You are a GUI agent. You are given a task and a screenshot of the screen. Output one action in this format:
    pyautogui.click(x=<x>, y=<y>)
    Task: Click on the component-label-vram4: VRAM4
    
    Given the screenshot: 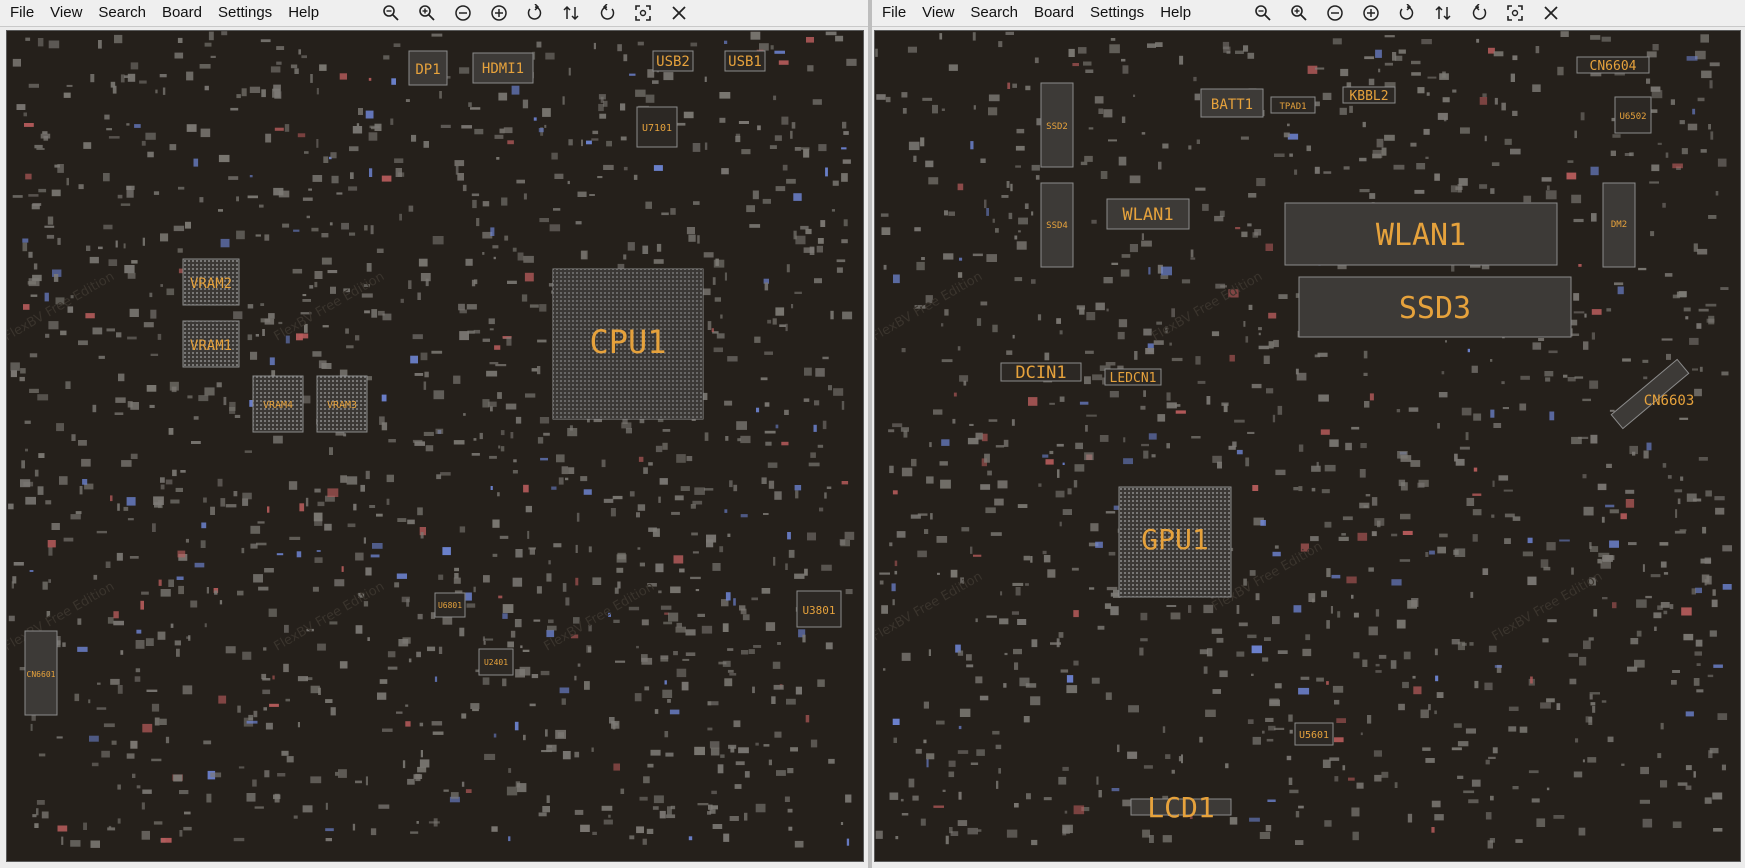 What is the action you would take?
    pyautogui.click(x=278, y=405)
    